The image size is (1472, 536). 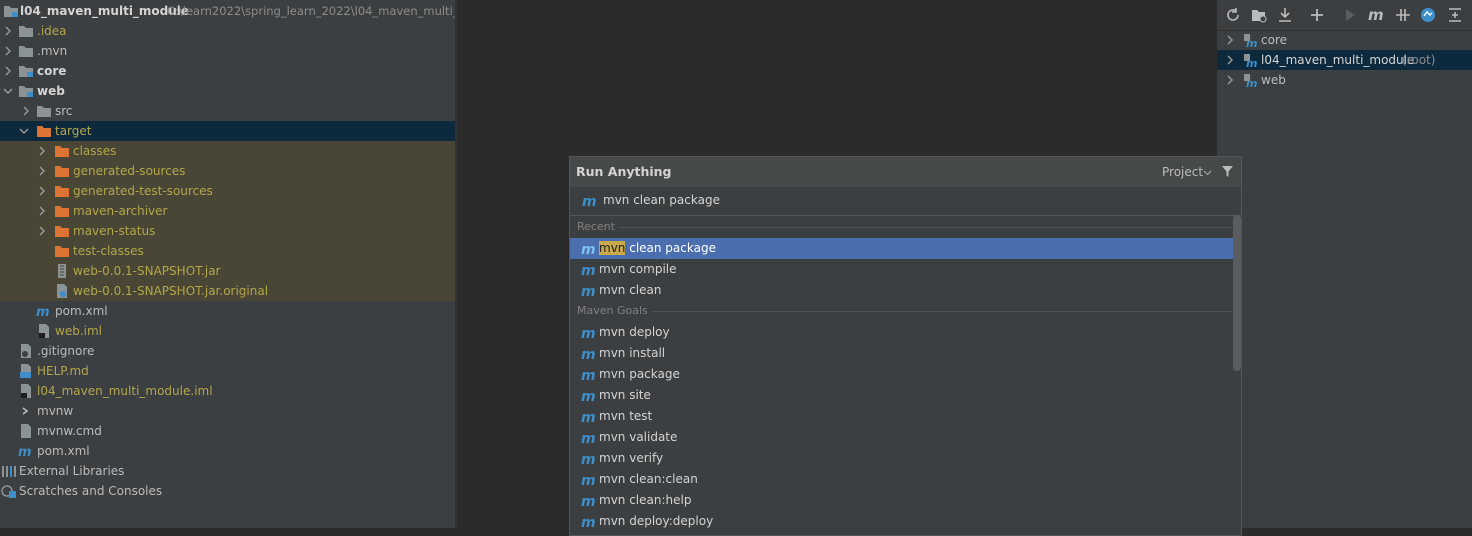 I want to click on run-anything-input: mvn clean package, so click(x=661, y=200).